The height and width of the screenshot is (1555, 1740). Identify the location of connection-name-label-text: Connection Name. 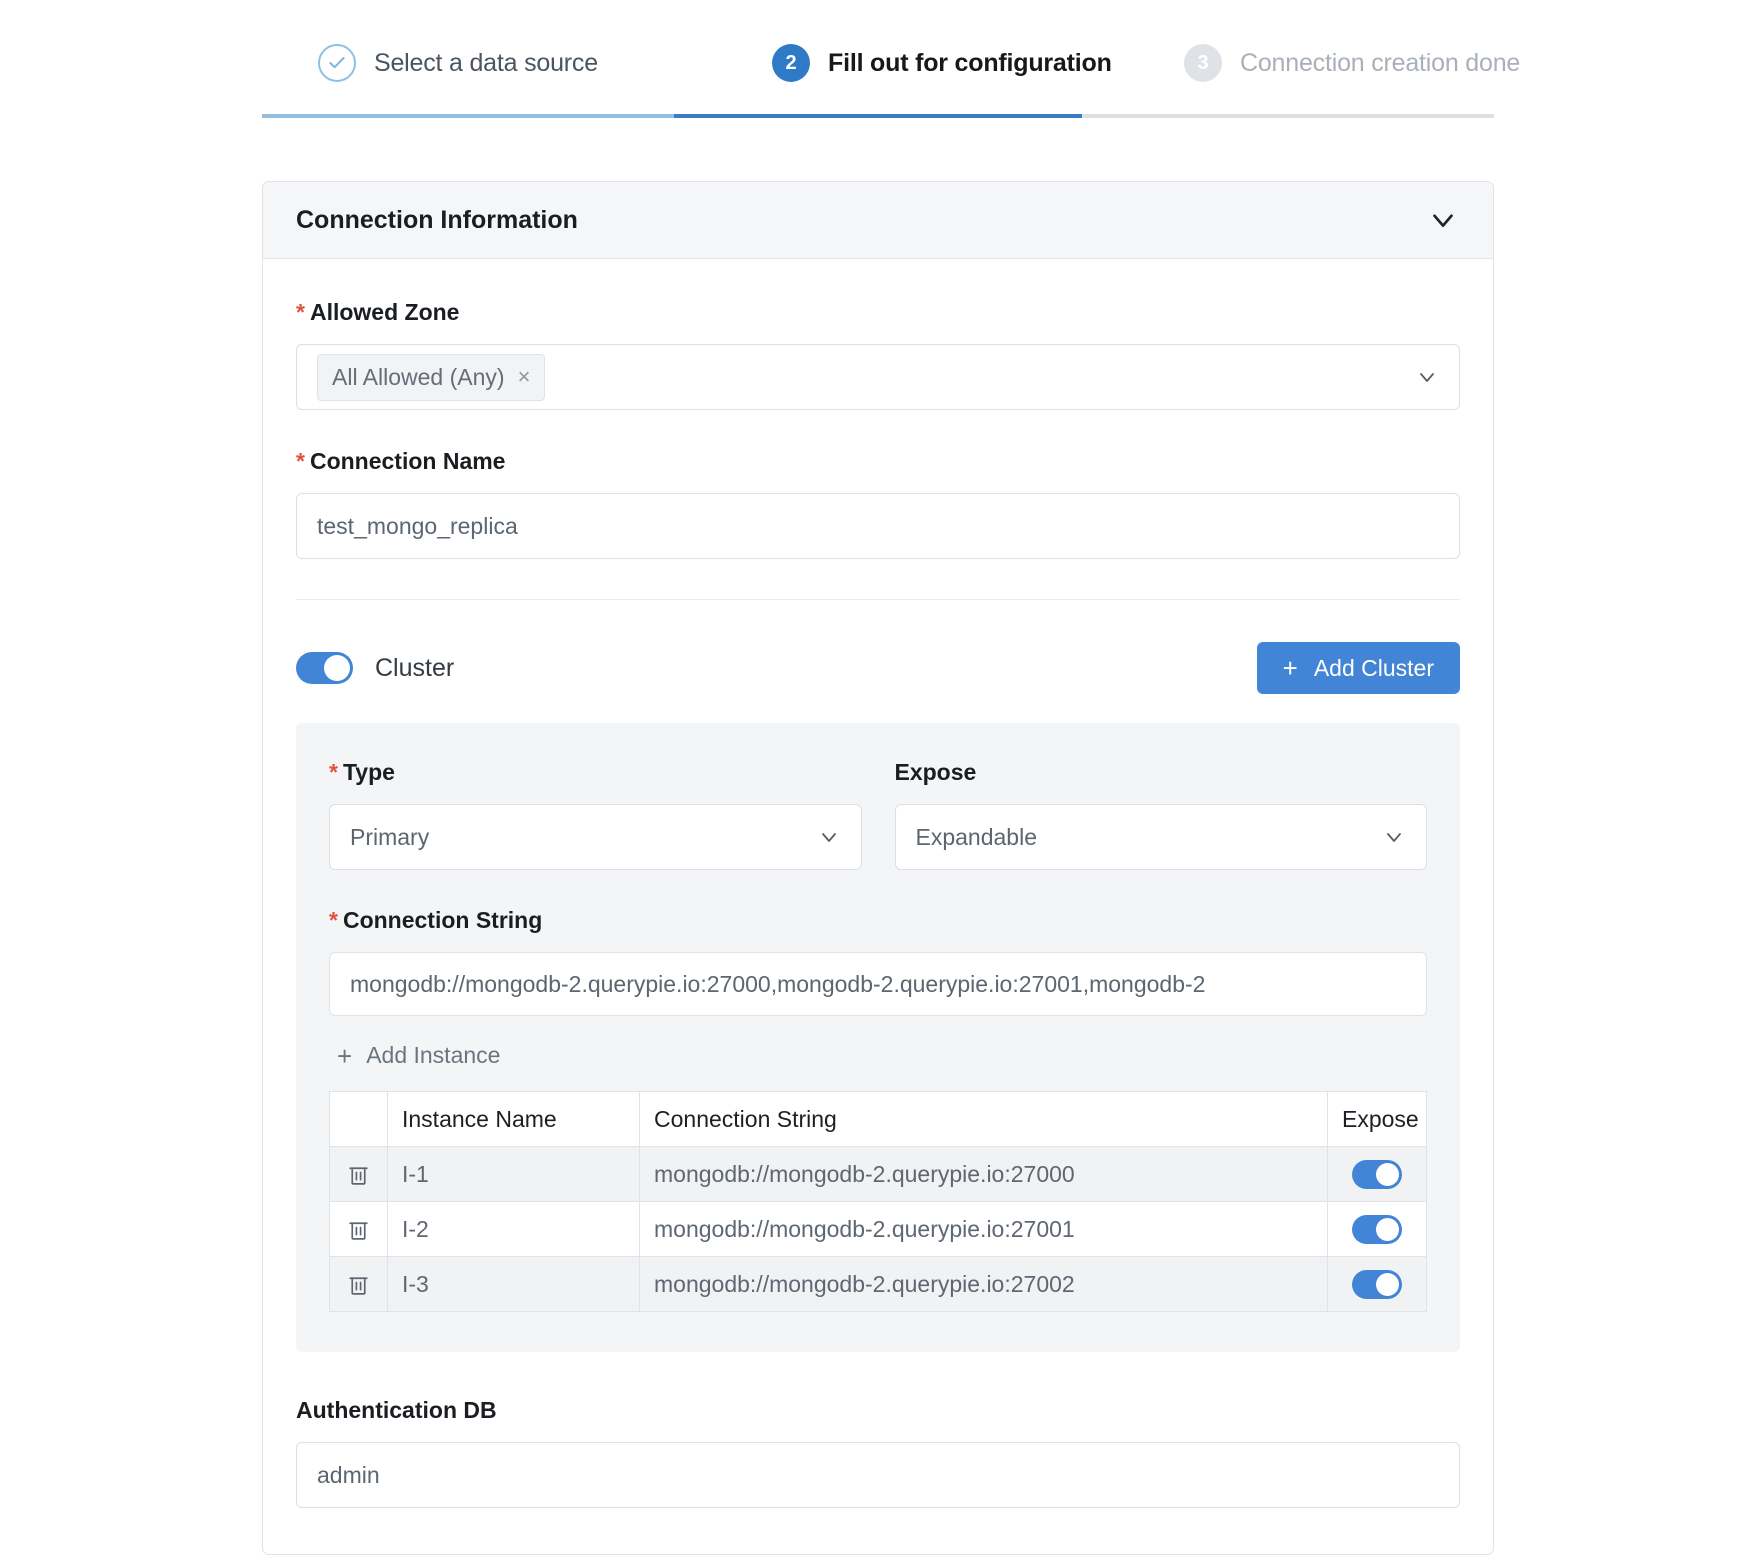
(407, 461).